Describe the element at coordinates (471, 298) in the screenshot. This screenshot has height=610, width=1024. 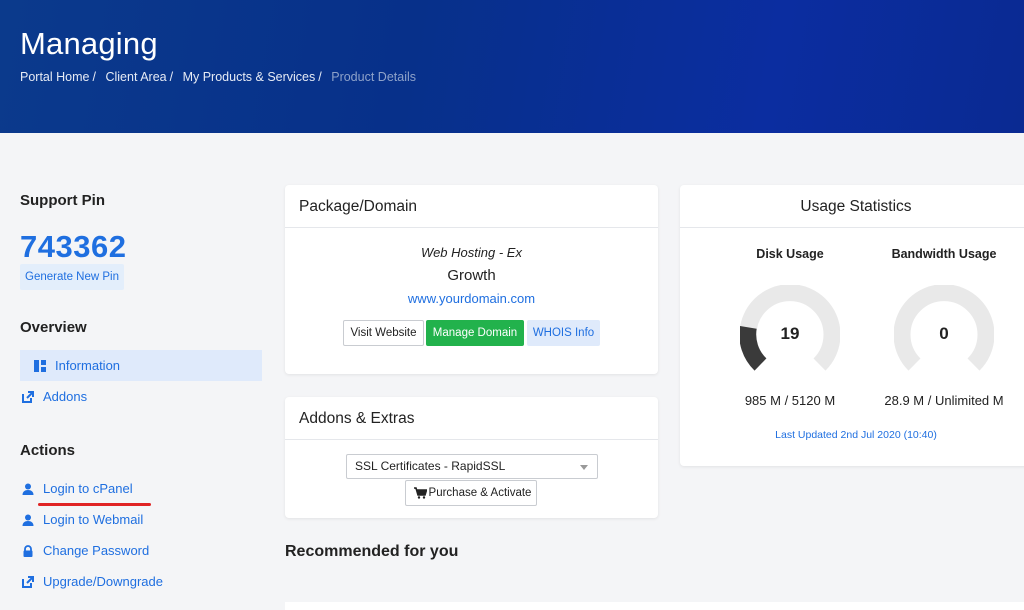
I see `package-domain-link: www.yourdomain.com` at that location.